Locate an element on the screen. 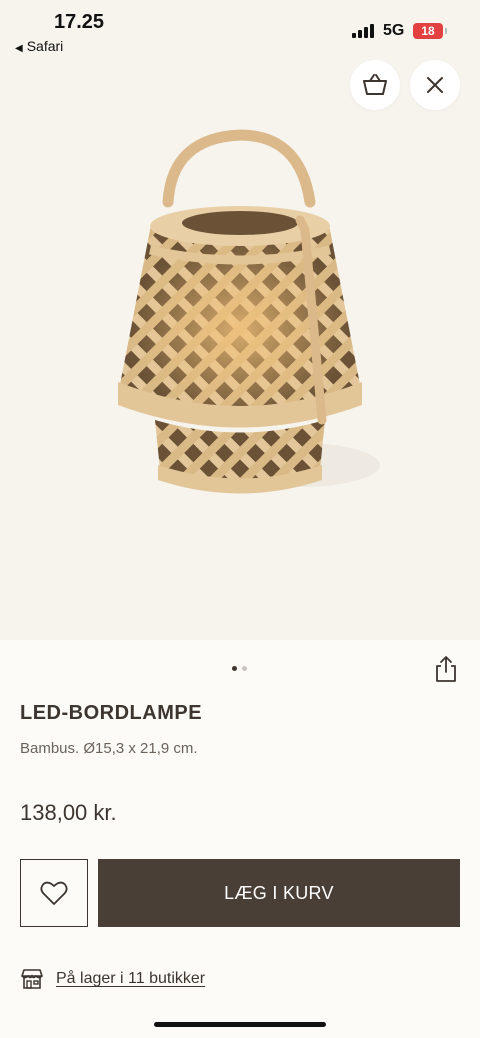 The width and height of the screenshot is (480, 1038). basket-icon is located at coordinates (375, 84).